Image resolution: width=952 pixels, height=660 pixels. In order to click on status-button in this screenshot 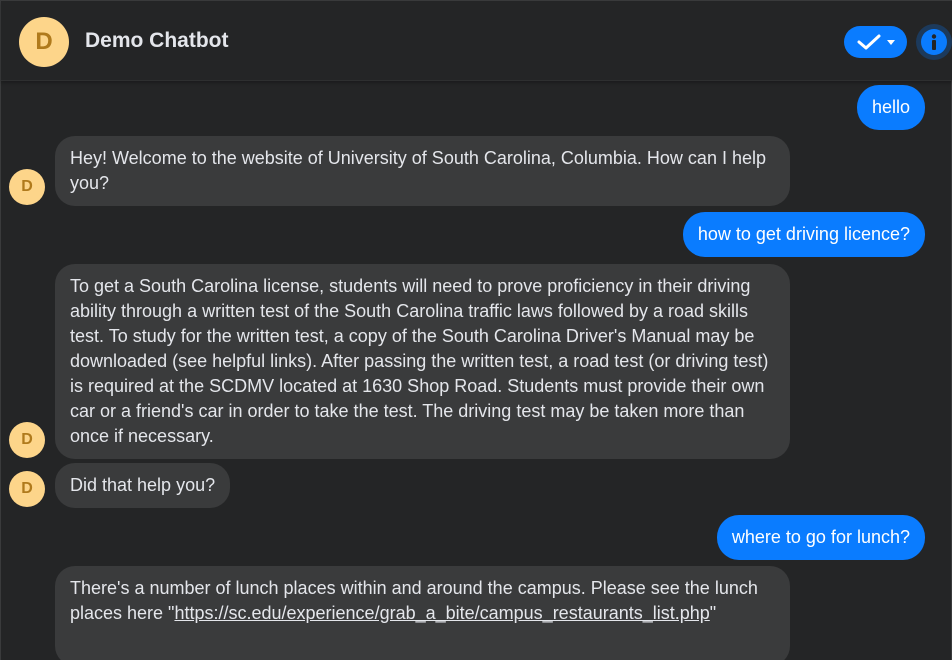, I will do `click(875, 42)`.